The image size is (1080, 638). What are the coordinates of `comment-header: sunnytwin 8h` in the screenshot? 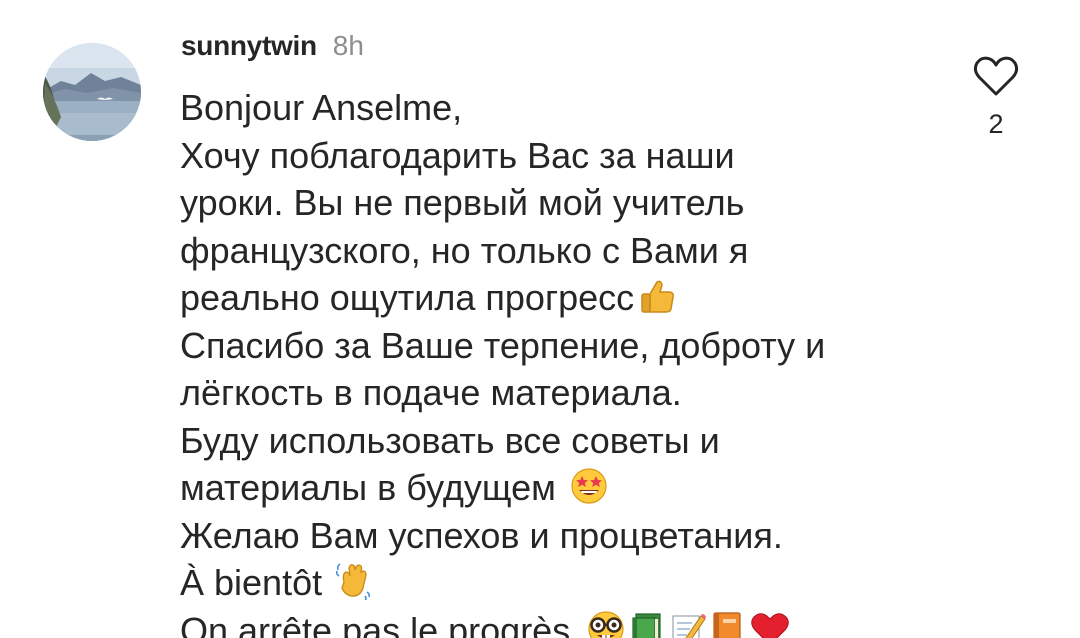 It's located at (272, 47).